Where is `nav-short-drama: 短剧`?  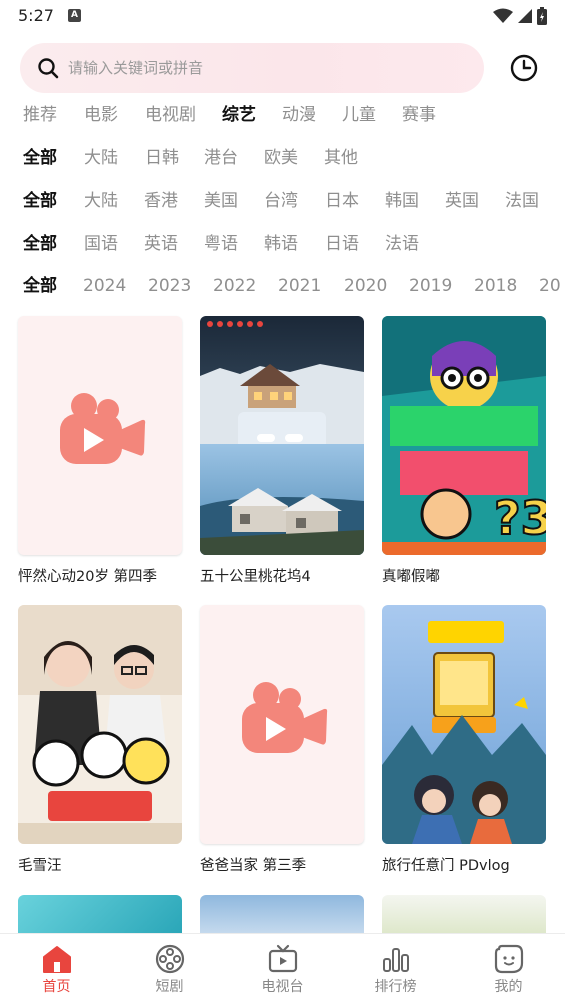 nav-short-drama: 短剧 is located at coordinates (169, 969).